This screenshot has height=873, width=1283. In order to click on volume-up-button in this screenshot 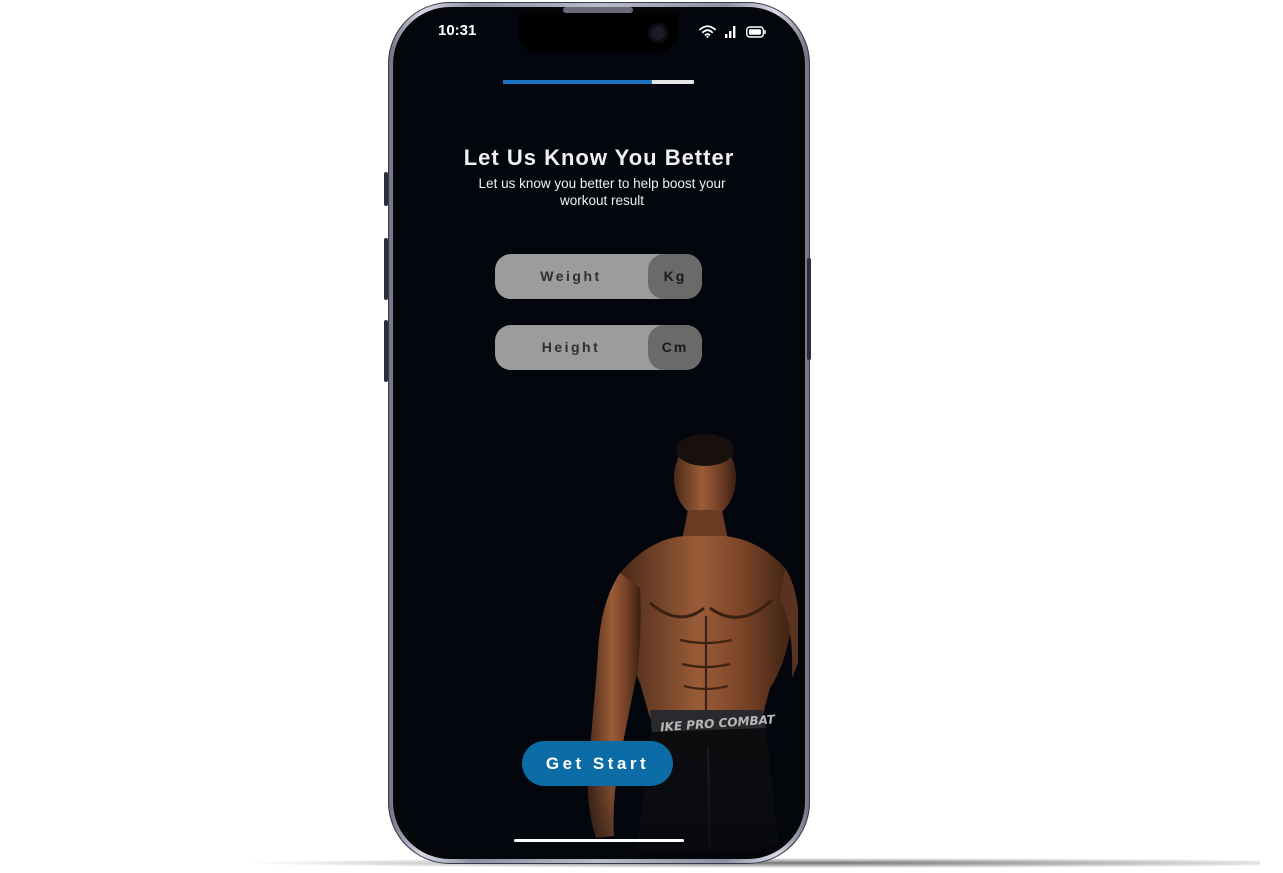, I will do `click(386, 269)`.